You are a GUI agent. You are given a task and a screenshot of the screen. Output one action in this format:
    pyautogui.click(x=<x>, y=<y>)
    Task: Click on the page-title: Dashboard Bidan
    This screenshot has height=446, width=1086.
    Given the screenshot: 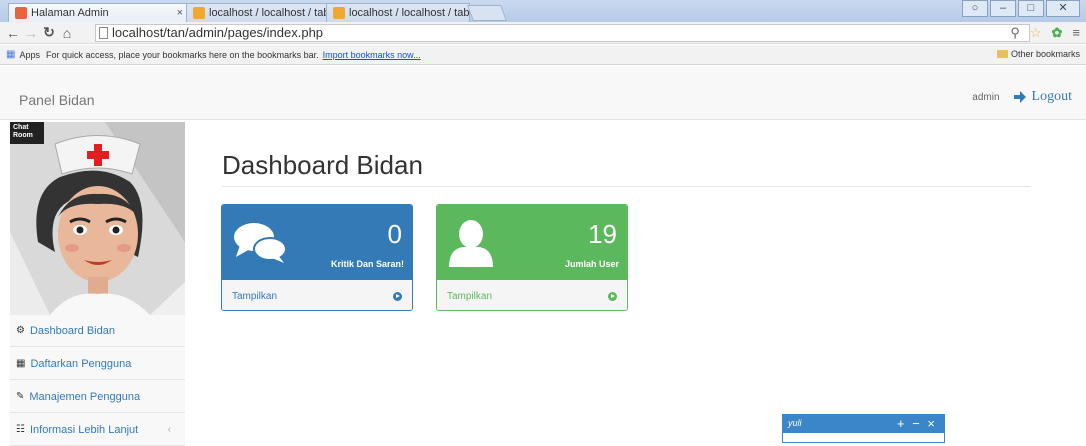 What is the action you would take?
    pyautogui.click(x=322, y=165)
    